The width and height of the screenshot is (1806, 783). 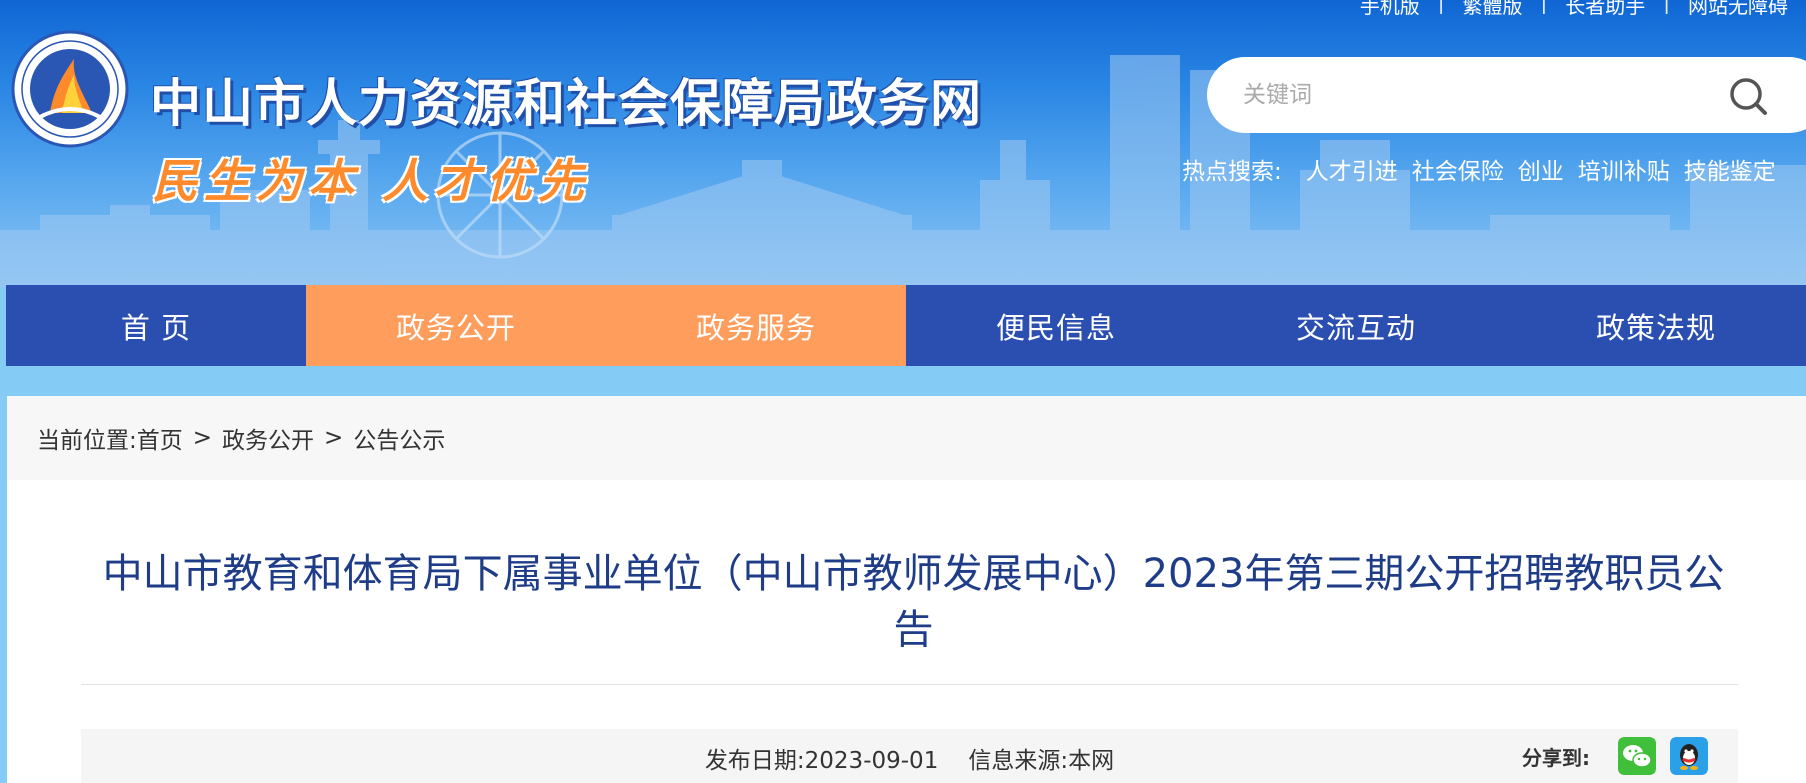 What do you see at coordinates (1352, 169) in the screenshot?
I see `hot-search-item: 人才引进` at bounding box center [1352, 169].